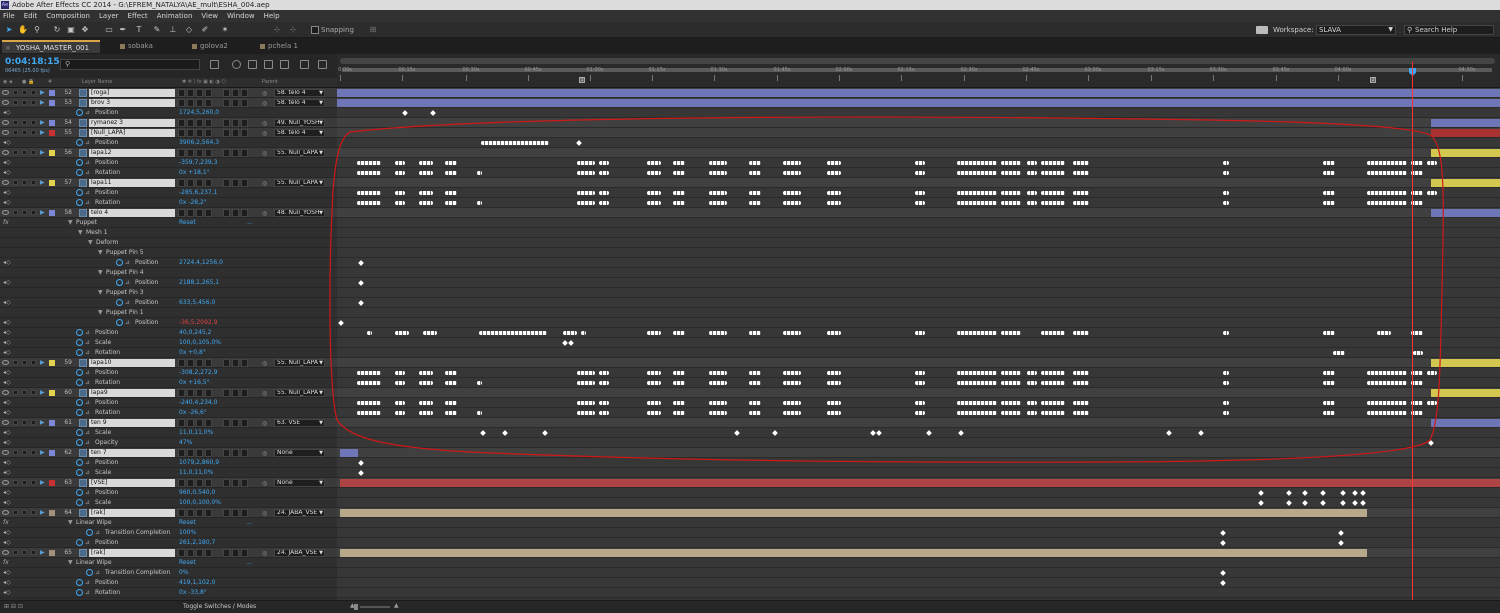  What do you see at coordinates (175, 16) in the screenshot?
I see `menu-animation: Animation` at bounding box center [175, 16].